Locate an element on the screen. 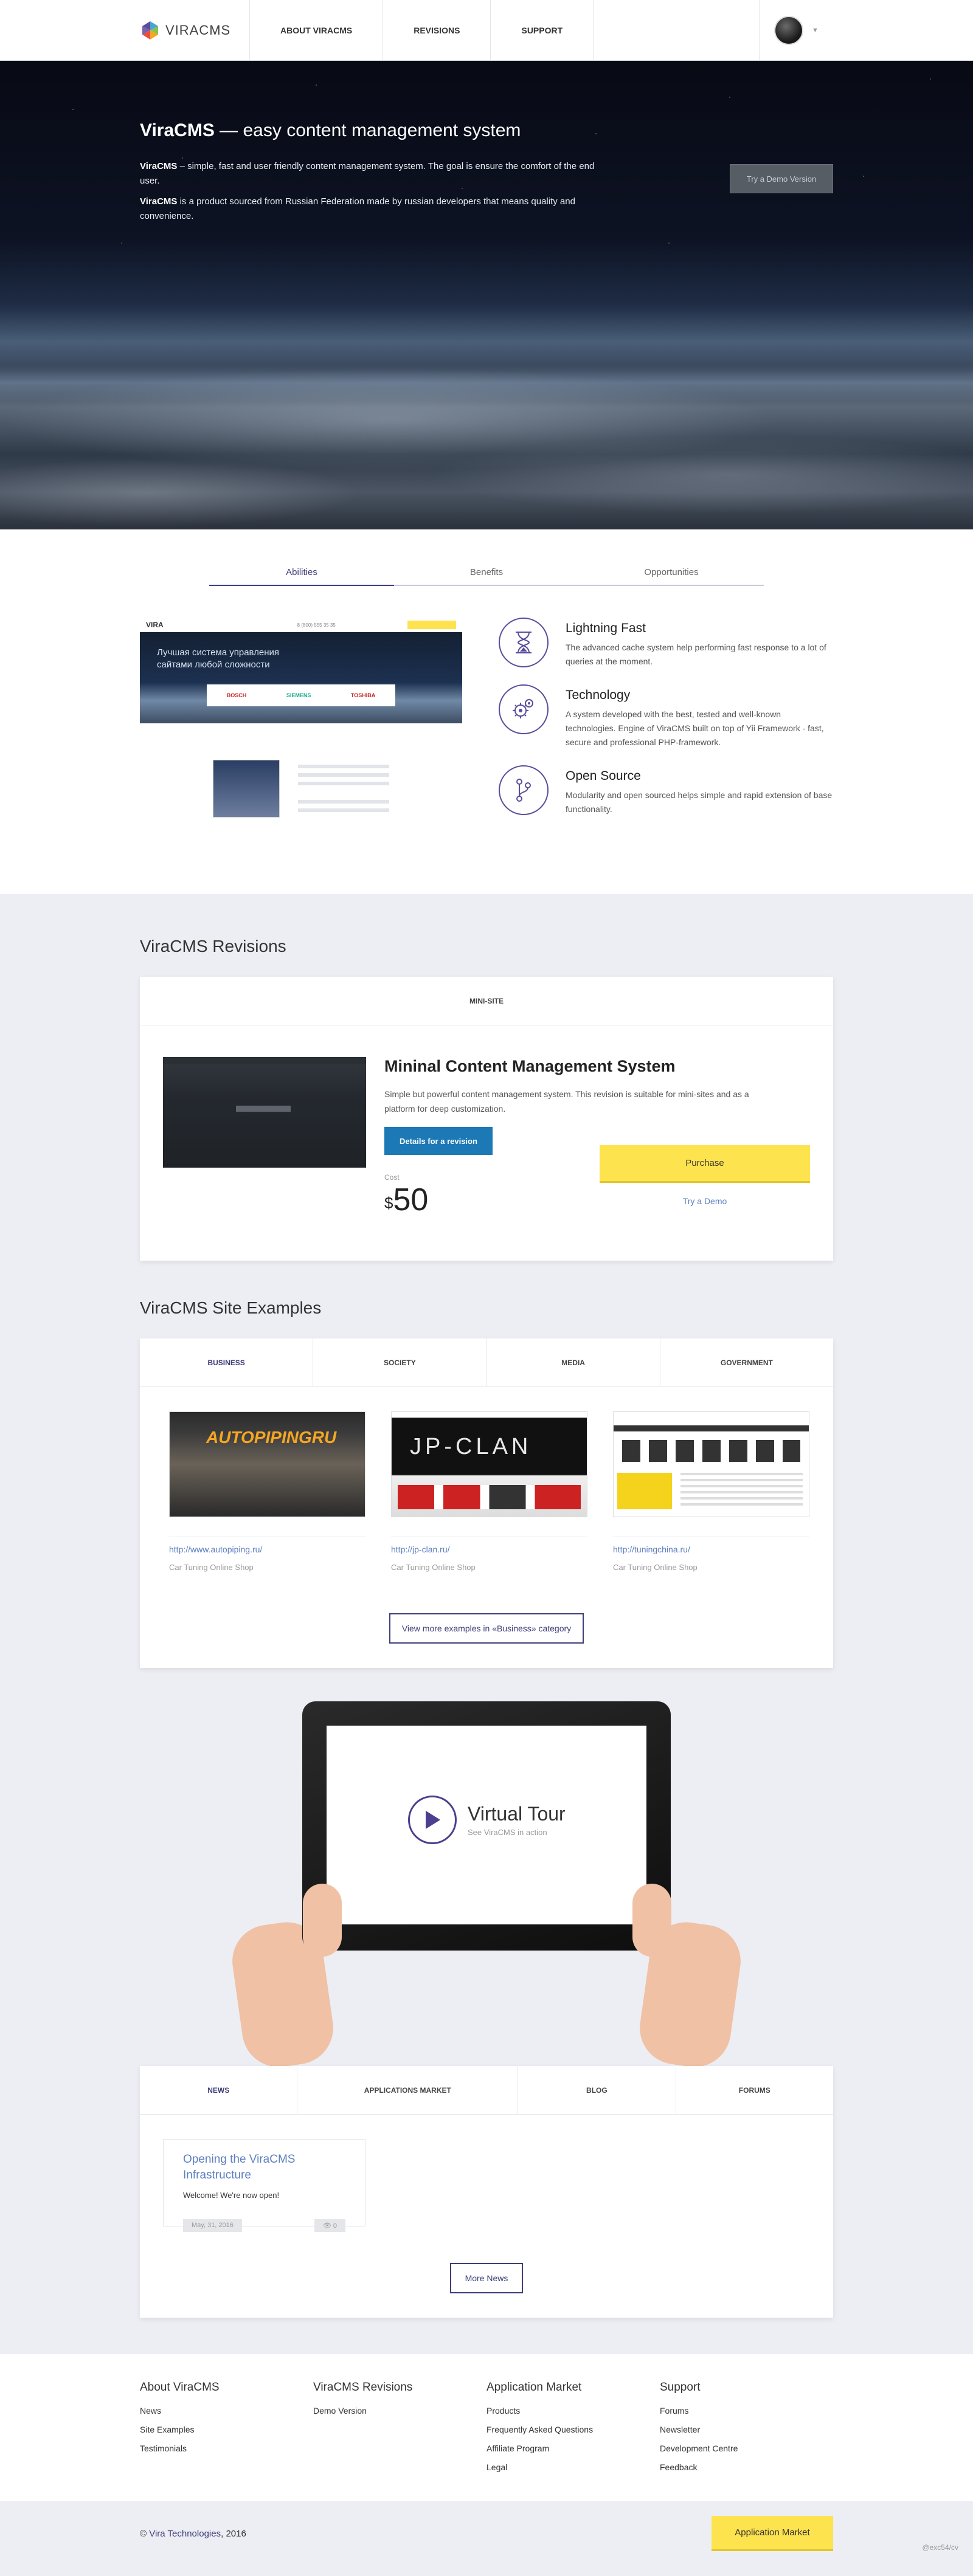 The width and height of the screenshot is (973, 2576). eye-icon: 👁 is located at coordinates (327, 2226).